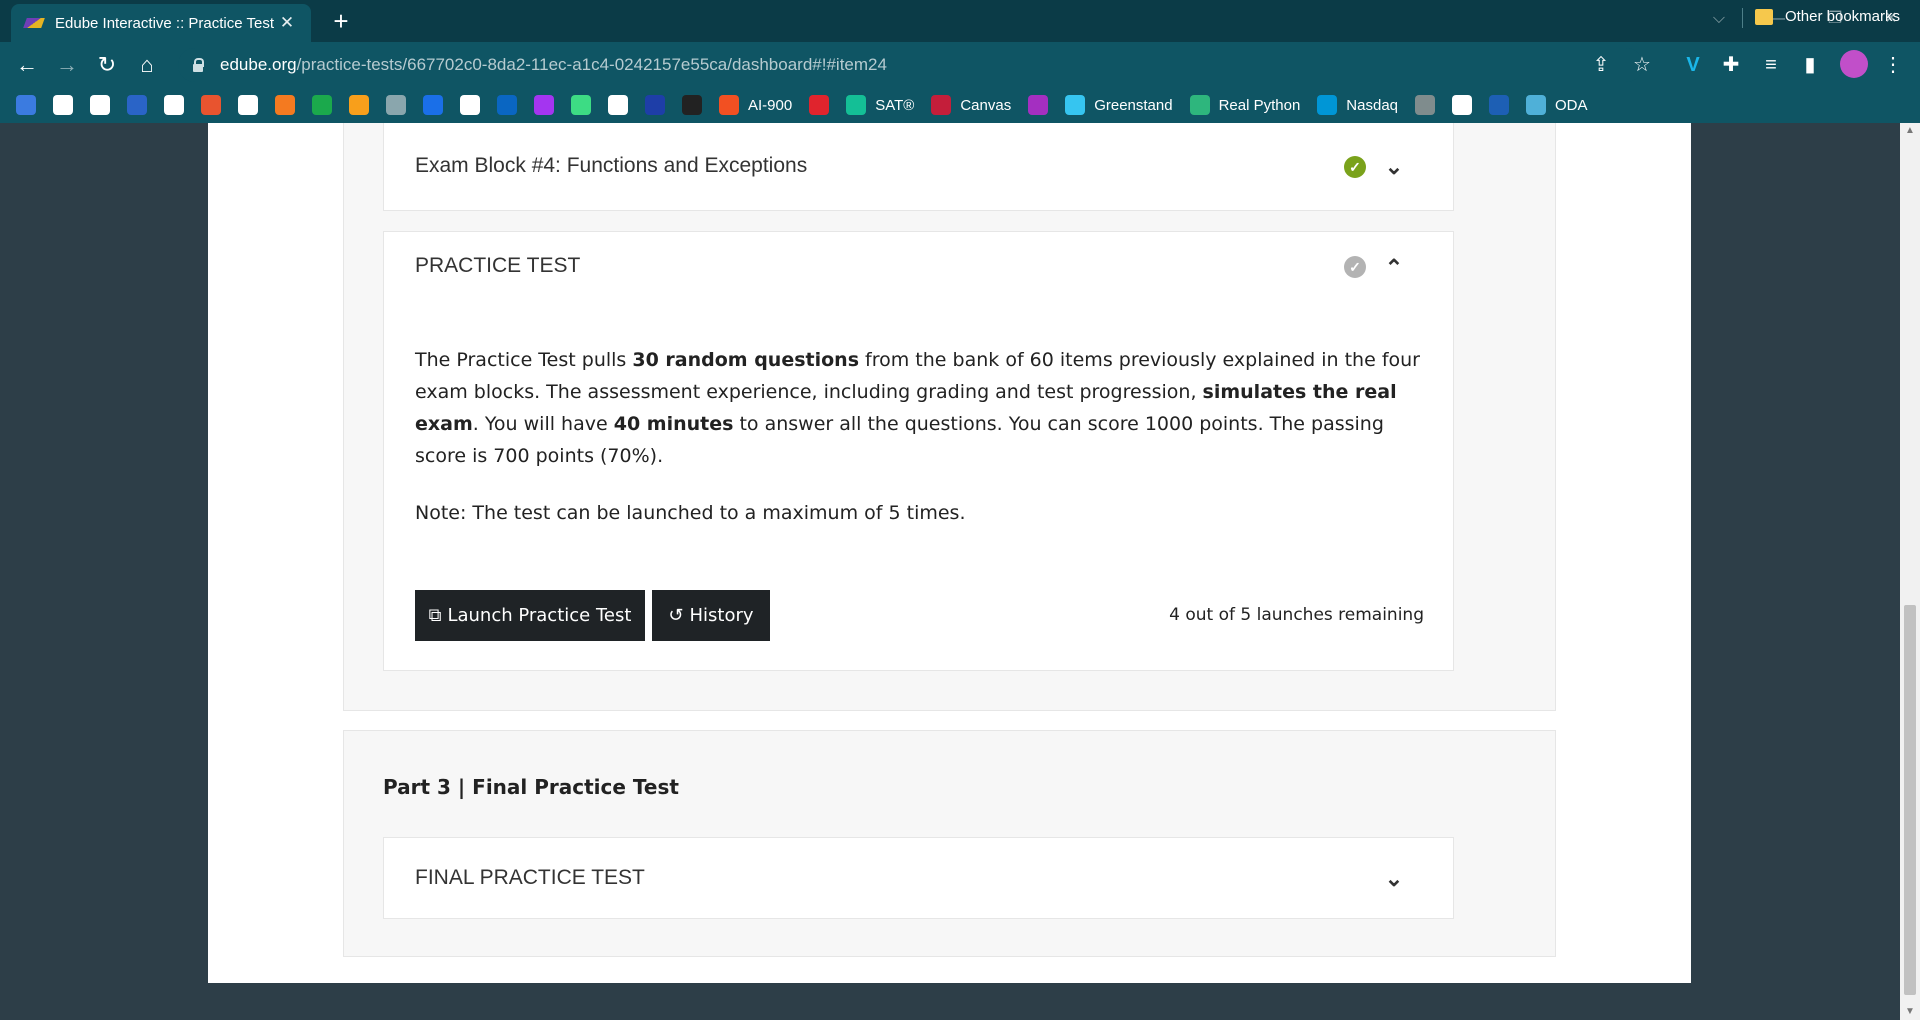  What do you see at coordinates (198, 65) in the screenshot?
I see `lock-icon` at bounding box center [198, 65].